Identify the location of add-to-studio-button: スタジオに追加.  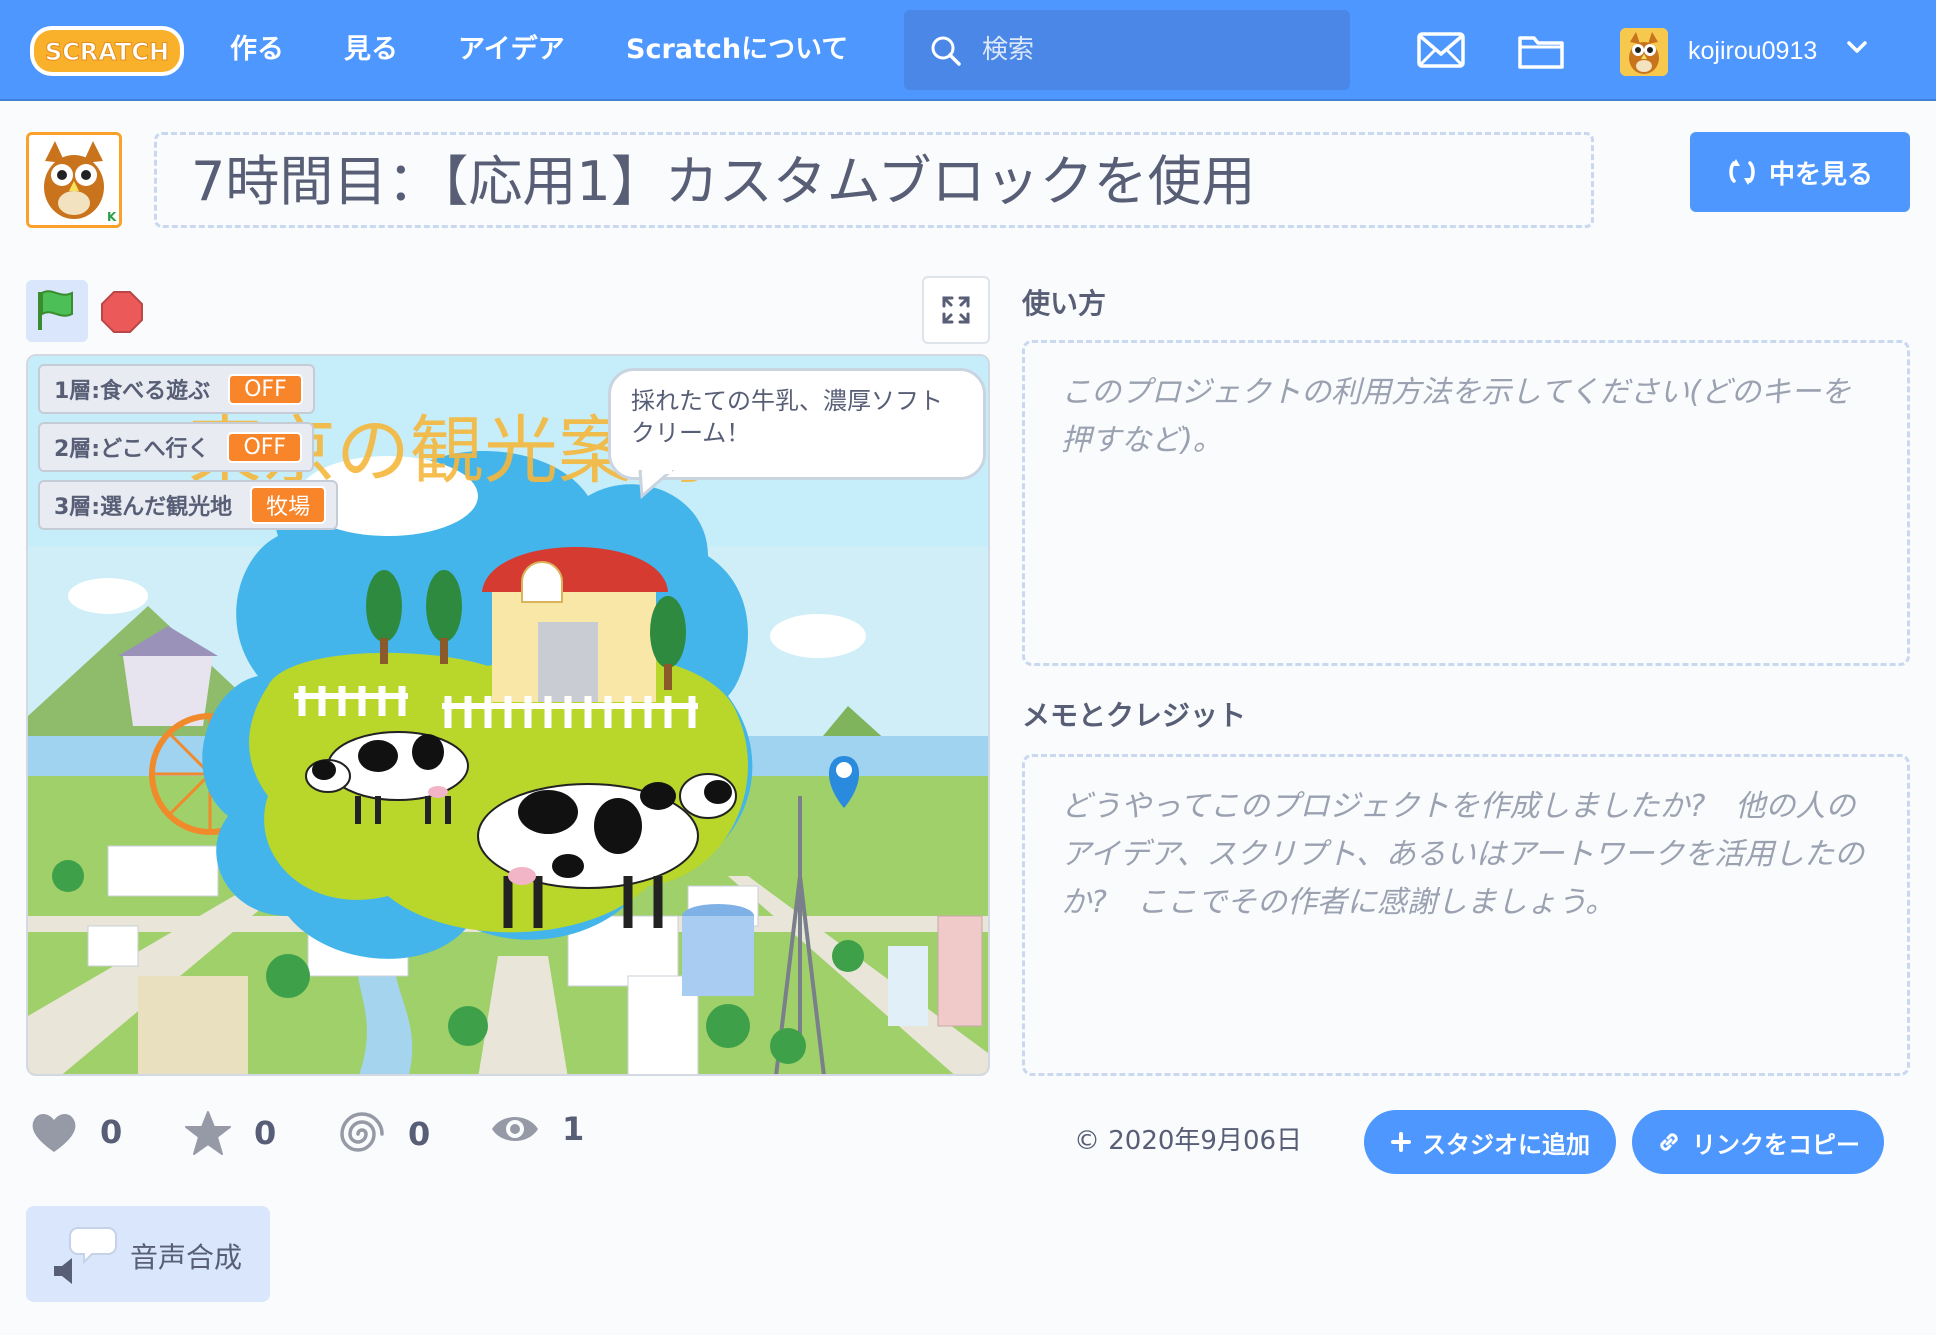
(1490, 1142).